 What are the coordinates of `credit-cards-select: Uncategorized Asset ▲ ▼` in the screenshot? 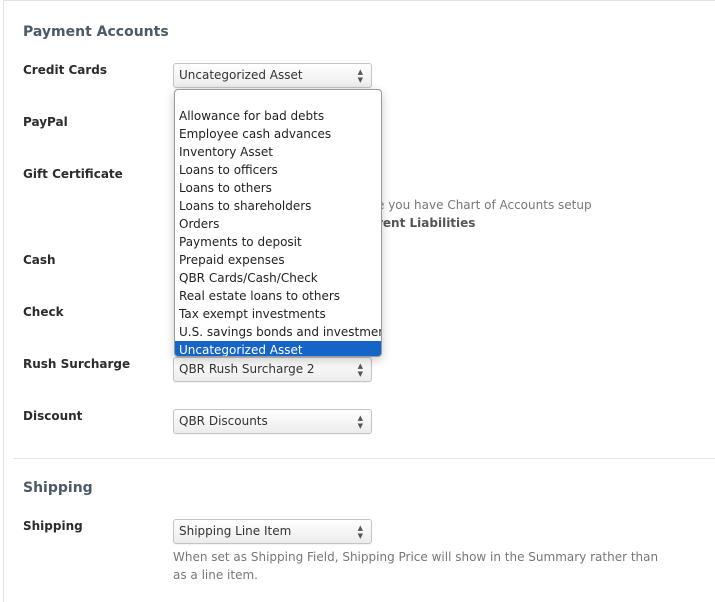 It's located at (272, 75).